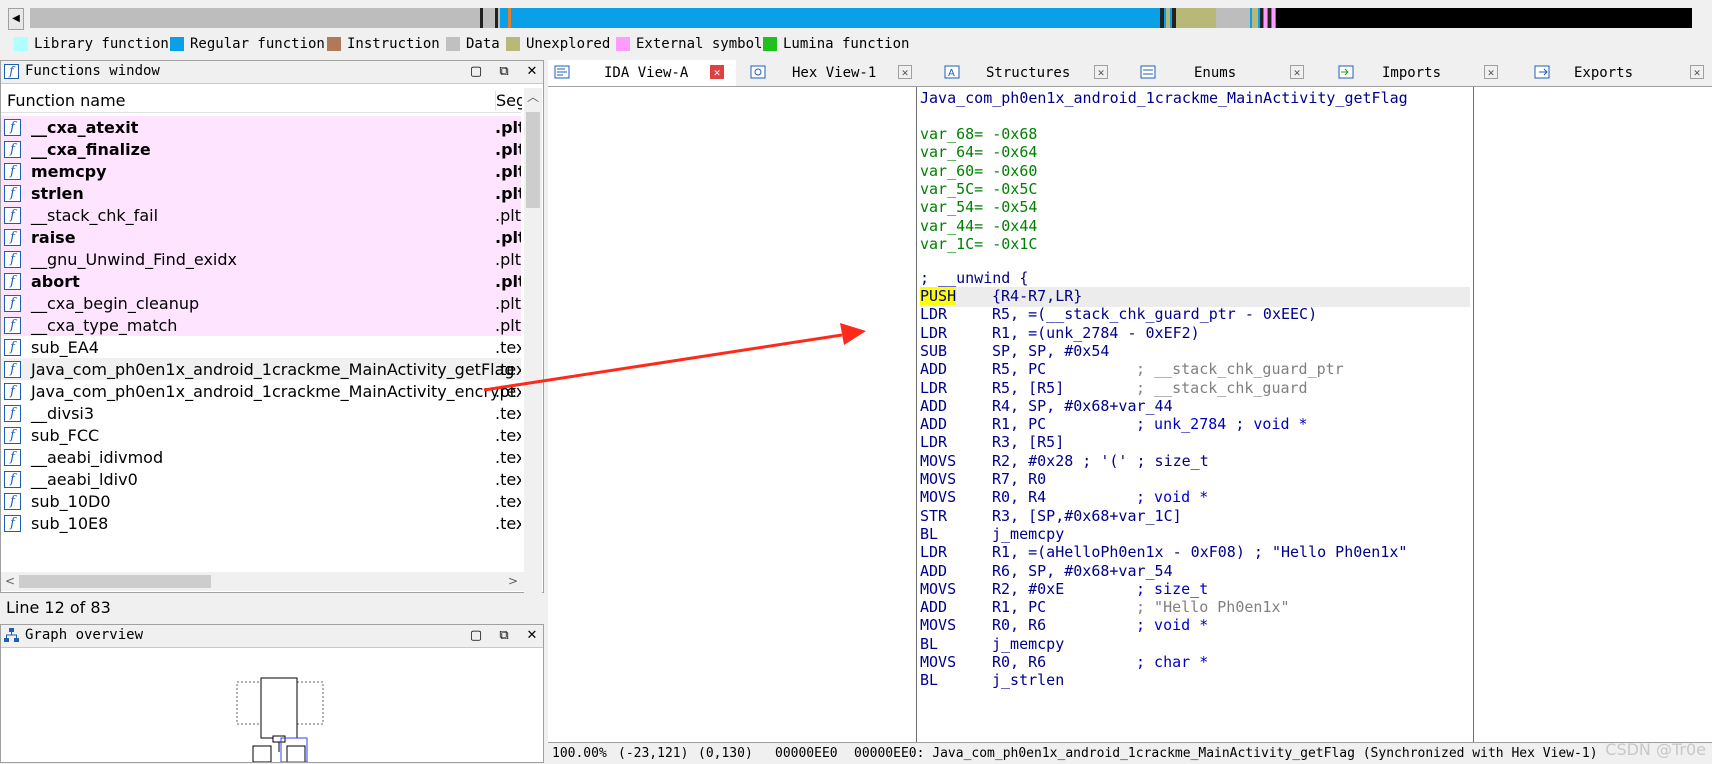  I want to click on function-row: f __cxa_finalize .plt, so click(261, 149).